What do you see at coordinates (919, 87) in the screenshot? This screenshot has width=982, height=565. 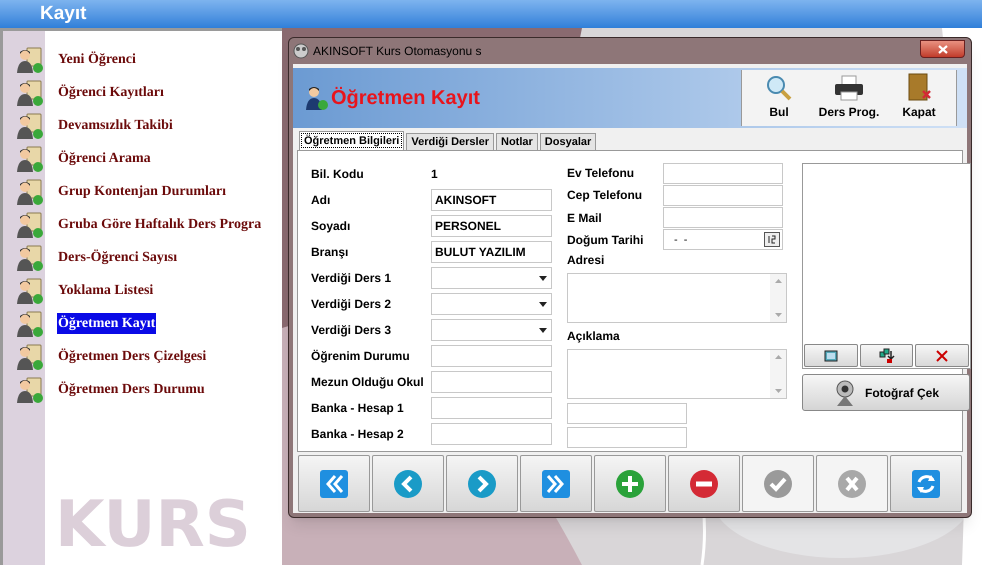 I see `door-icon` at bounding box center [919, 87].